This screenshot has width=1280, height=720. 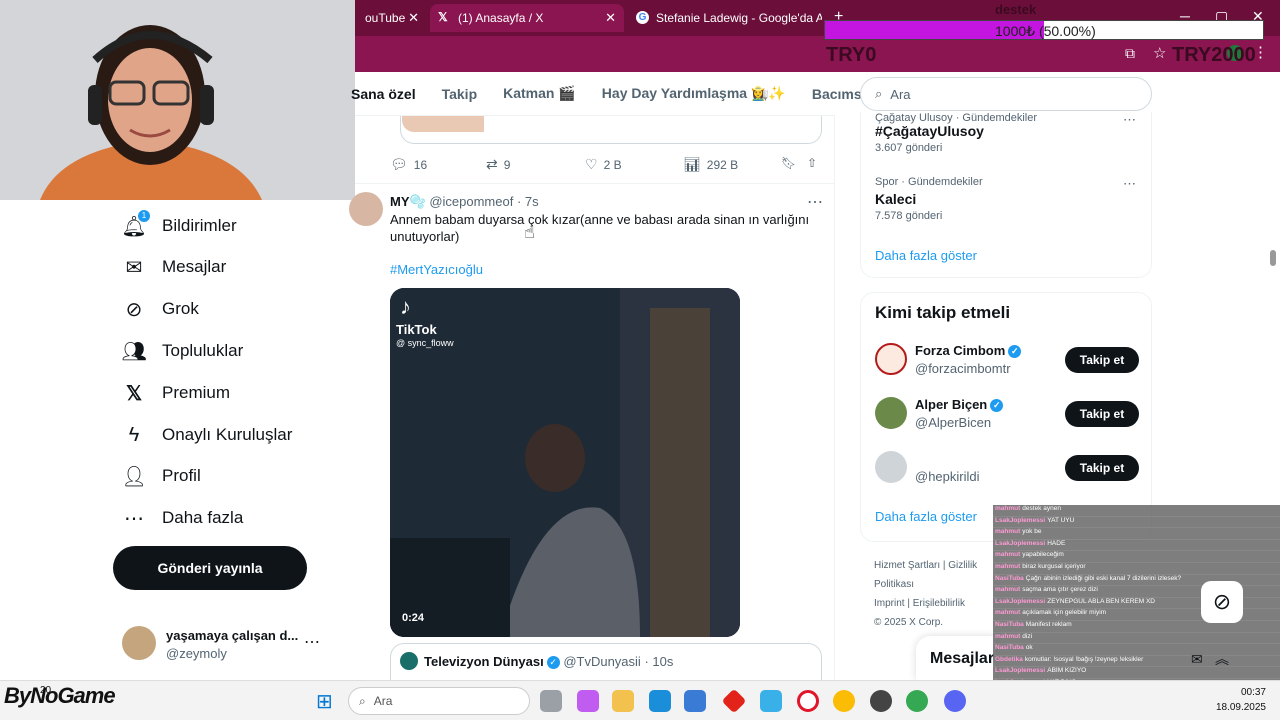 I want to click on copilot-icon, so click(x=588, y=701).